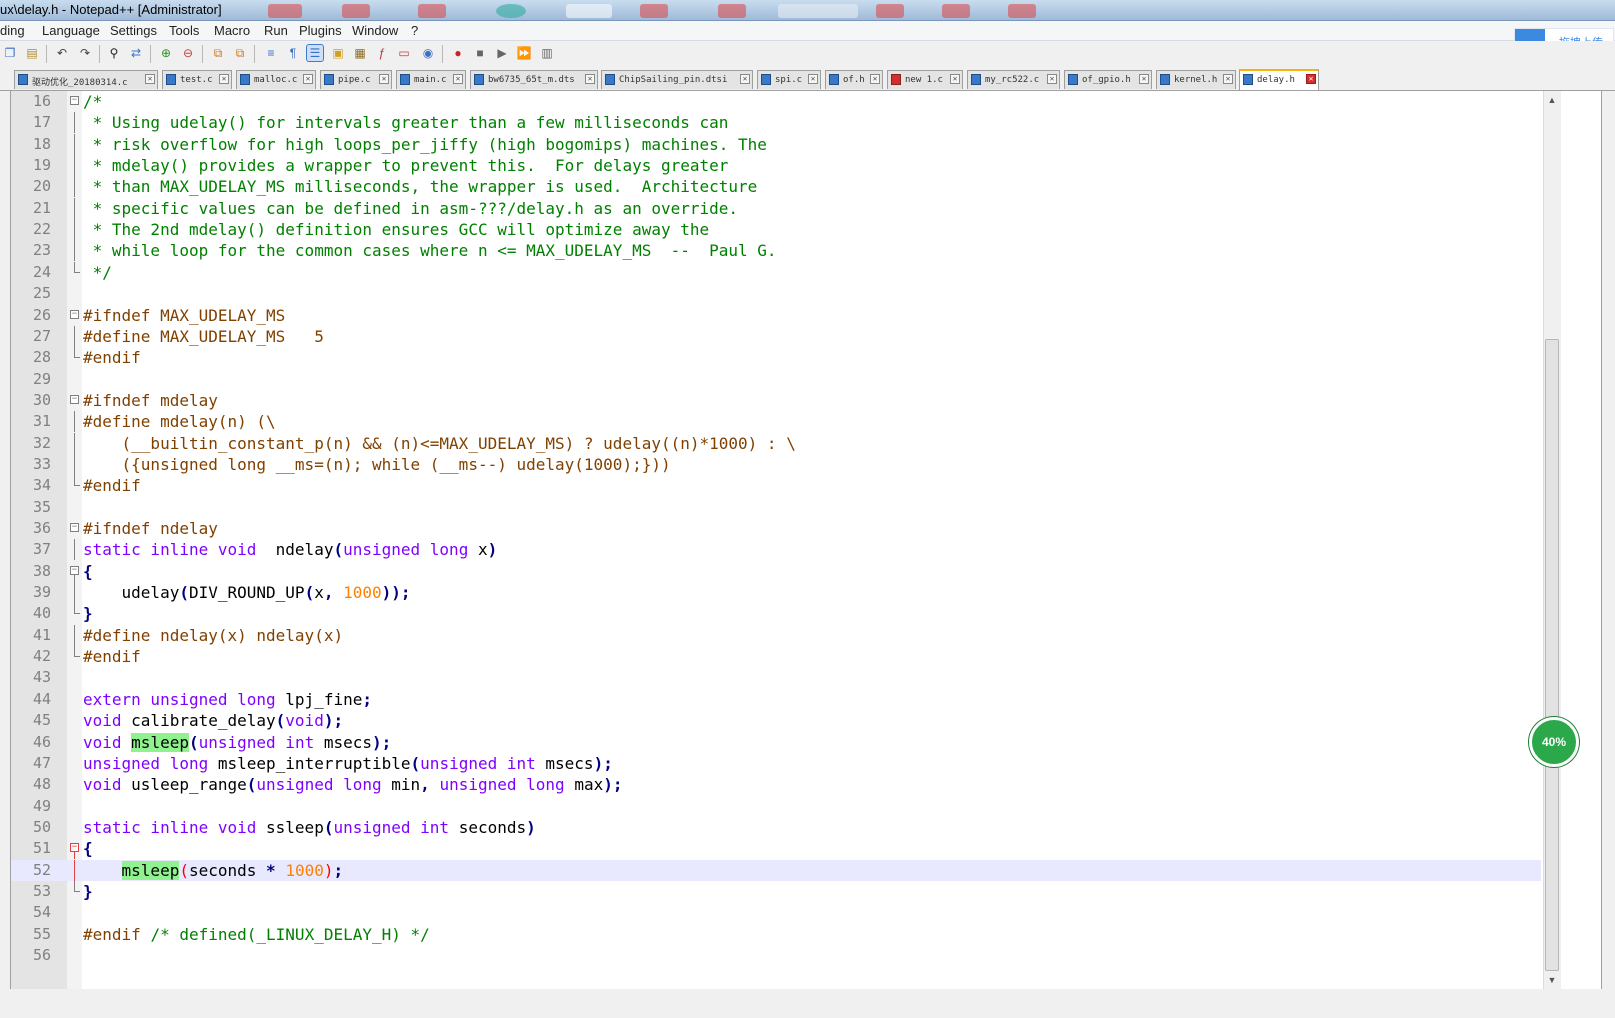  I want to click on code-line: 55 #endif /* defined(_LINUX_DELAY_H) */, so click(776, 934).